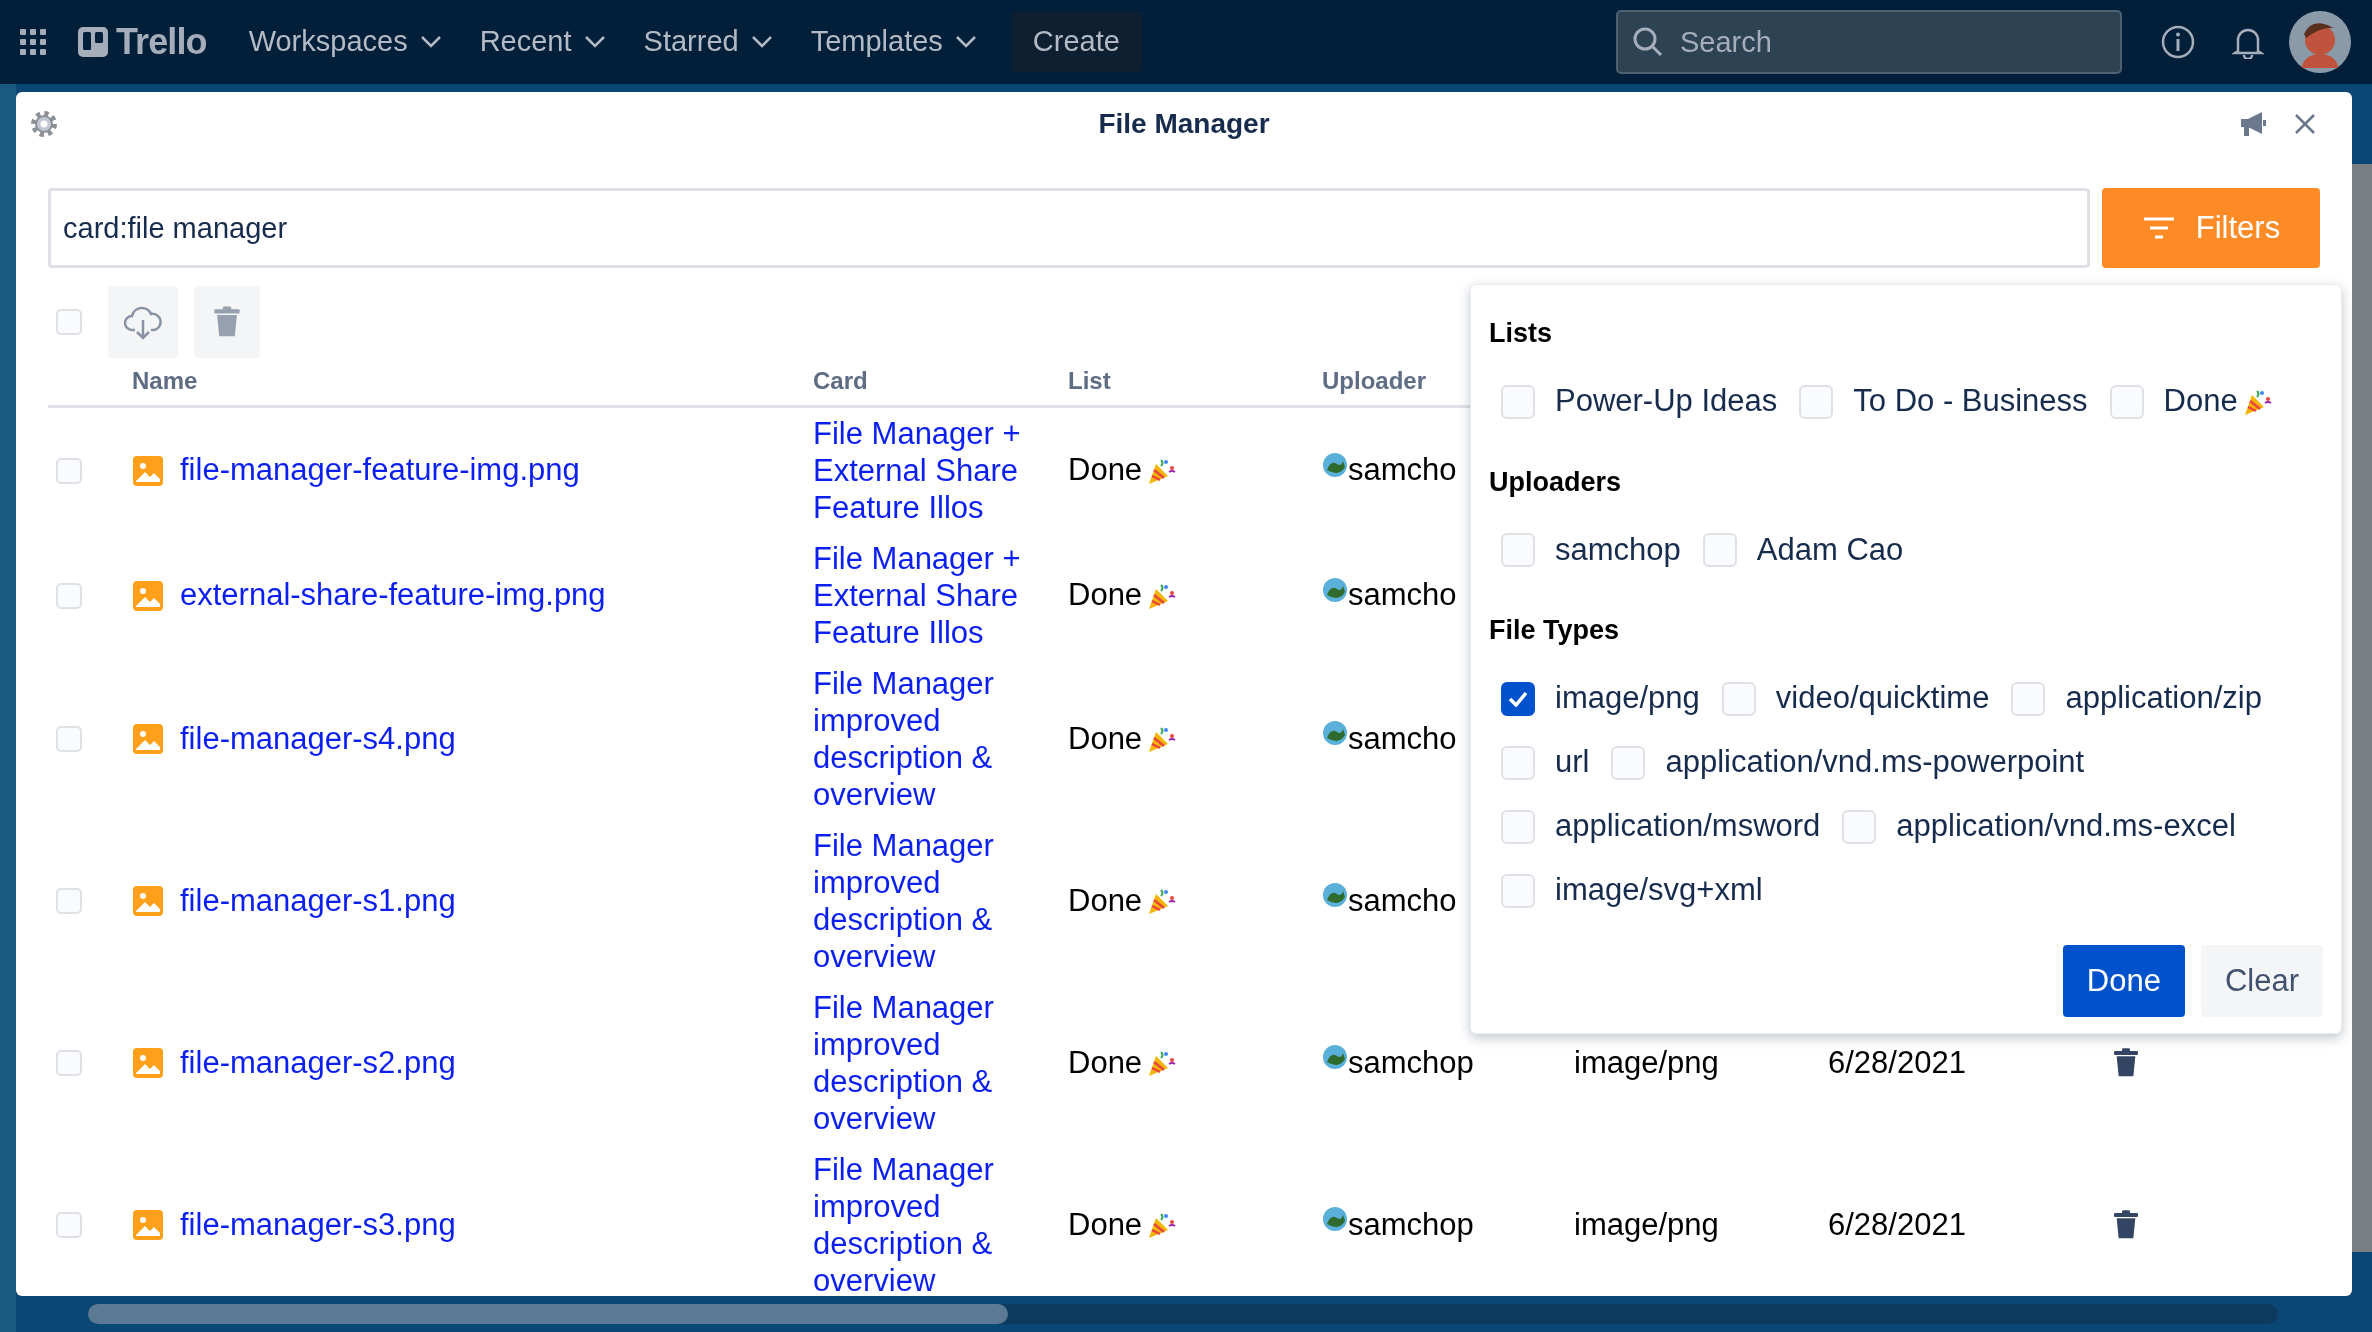 This screenshot has width=2372, height=1332. I want to click on checkmark-icon, so click(1518, 698).